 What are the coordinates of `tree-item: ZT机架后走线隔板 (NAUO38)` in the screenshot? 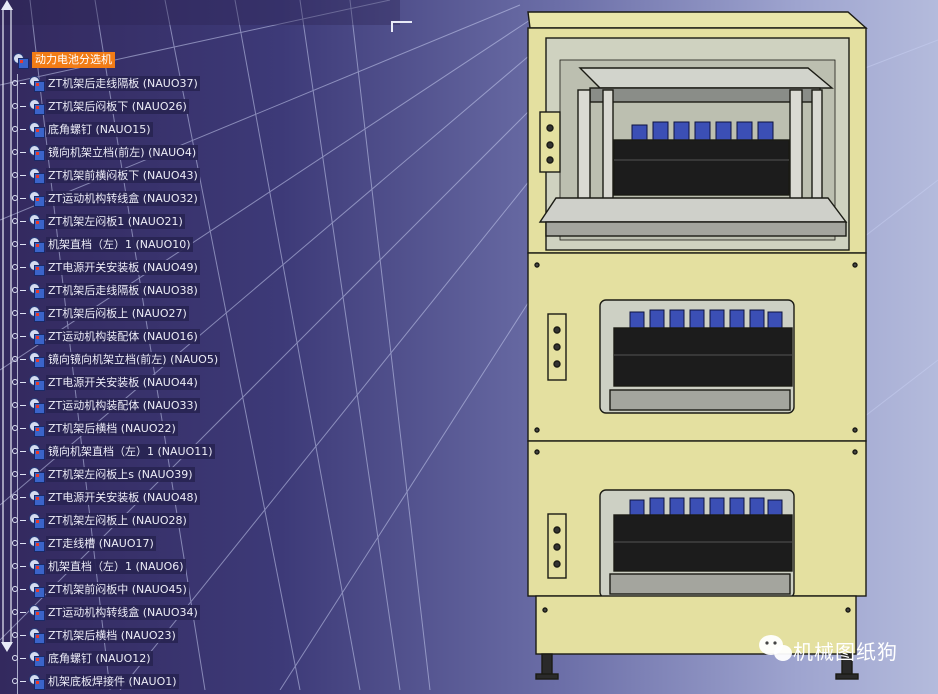 It's located at (106, 290).